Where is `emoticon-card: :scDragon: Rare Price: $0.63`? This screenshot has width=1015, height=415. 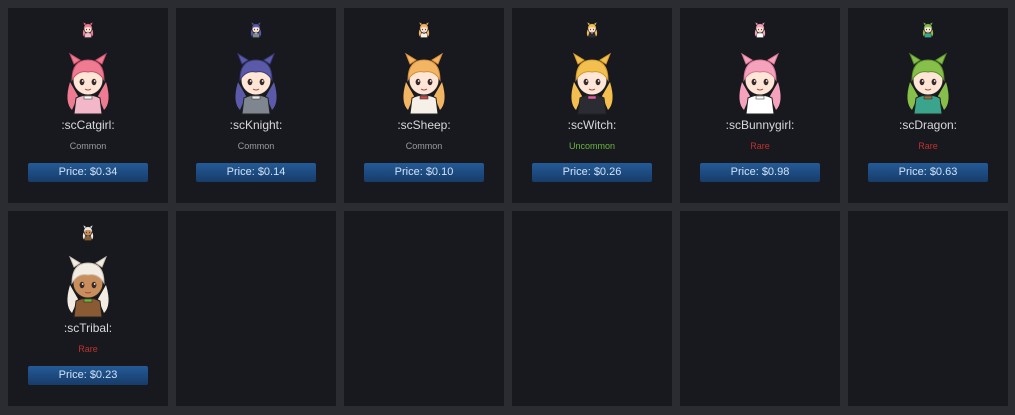 emoticon-card: :scDragon: Rare Price: $0.63 is located at coordinates (928, 105).